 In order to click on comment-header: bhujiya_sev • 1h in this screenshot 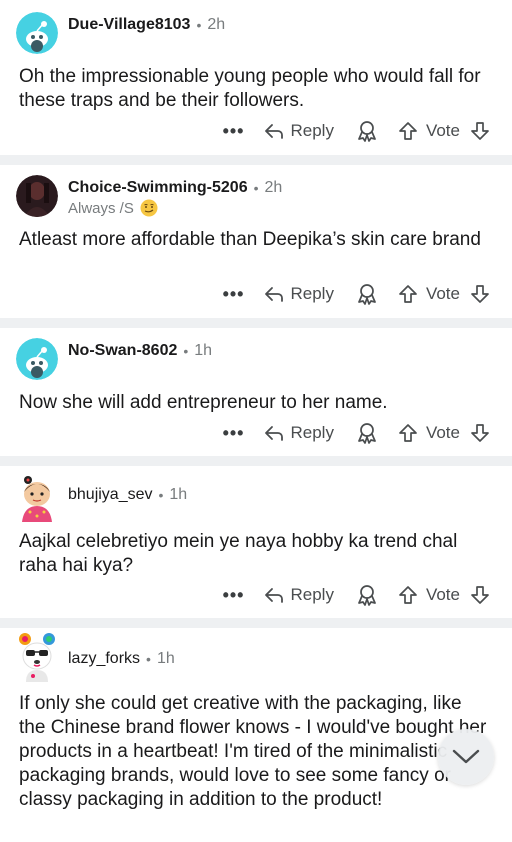, I will do `click(102, 498)`.